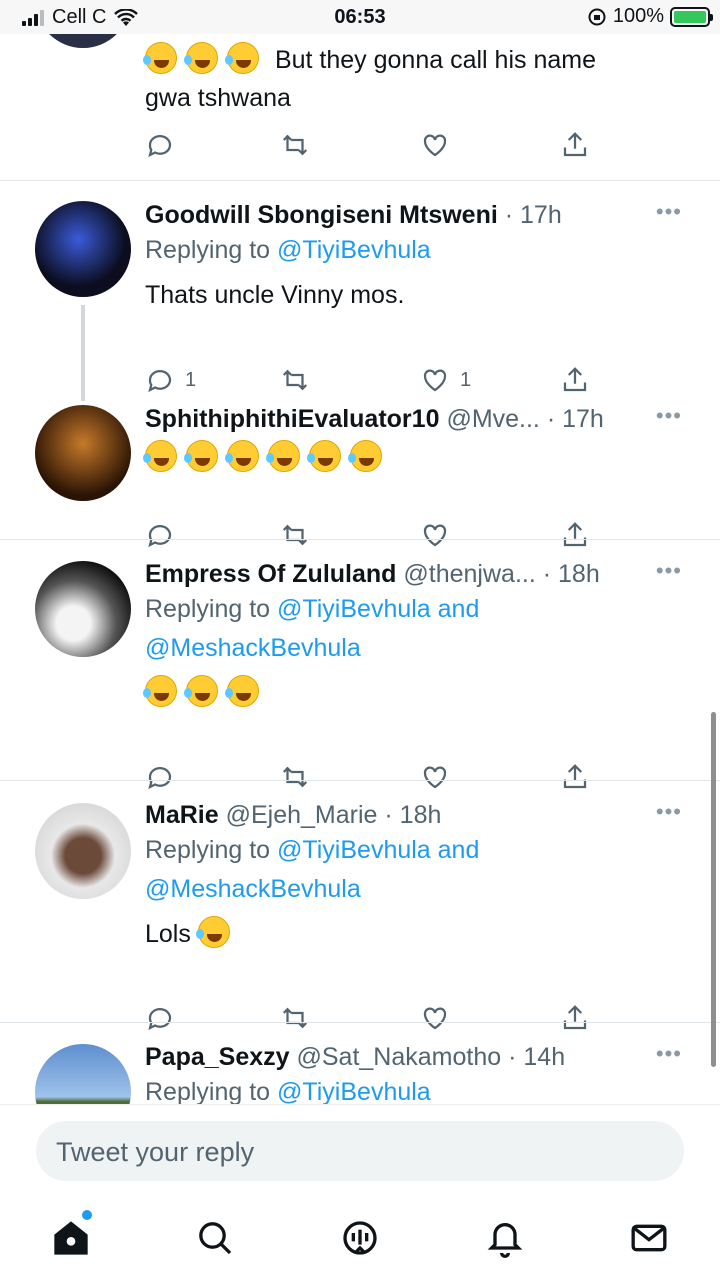  I want to click on replying-to: Replying to @TiyiBevhula, so click(288, 250).